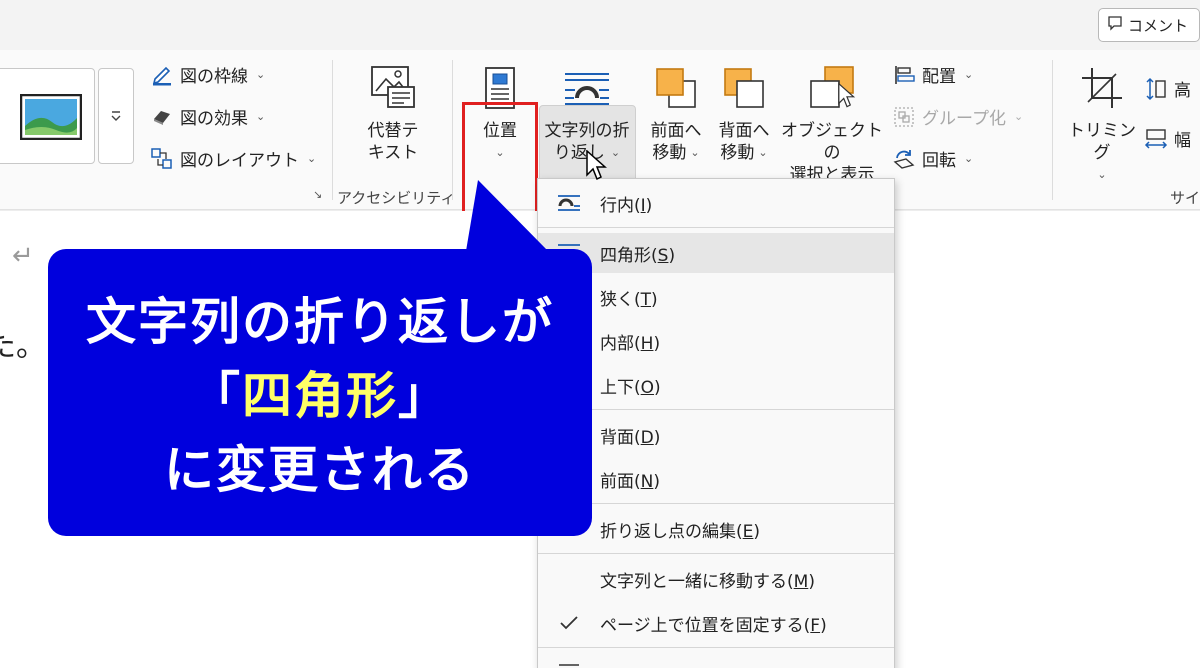 This screenshot has width=1200, height=668. What do you see at coordinates (620, 343) in the screenshot?
I see `menu-item-label: 内部(` at bounding box center [620, 343].